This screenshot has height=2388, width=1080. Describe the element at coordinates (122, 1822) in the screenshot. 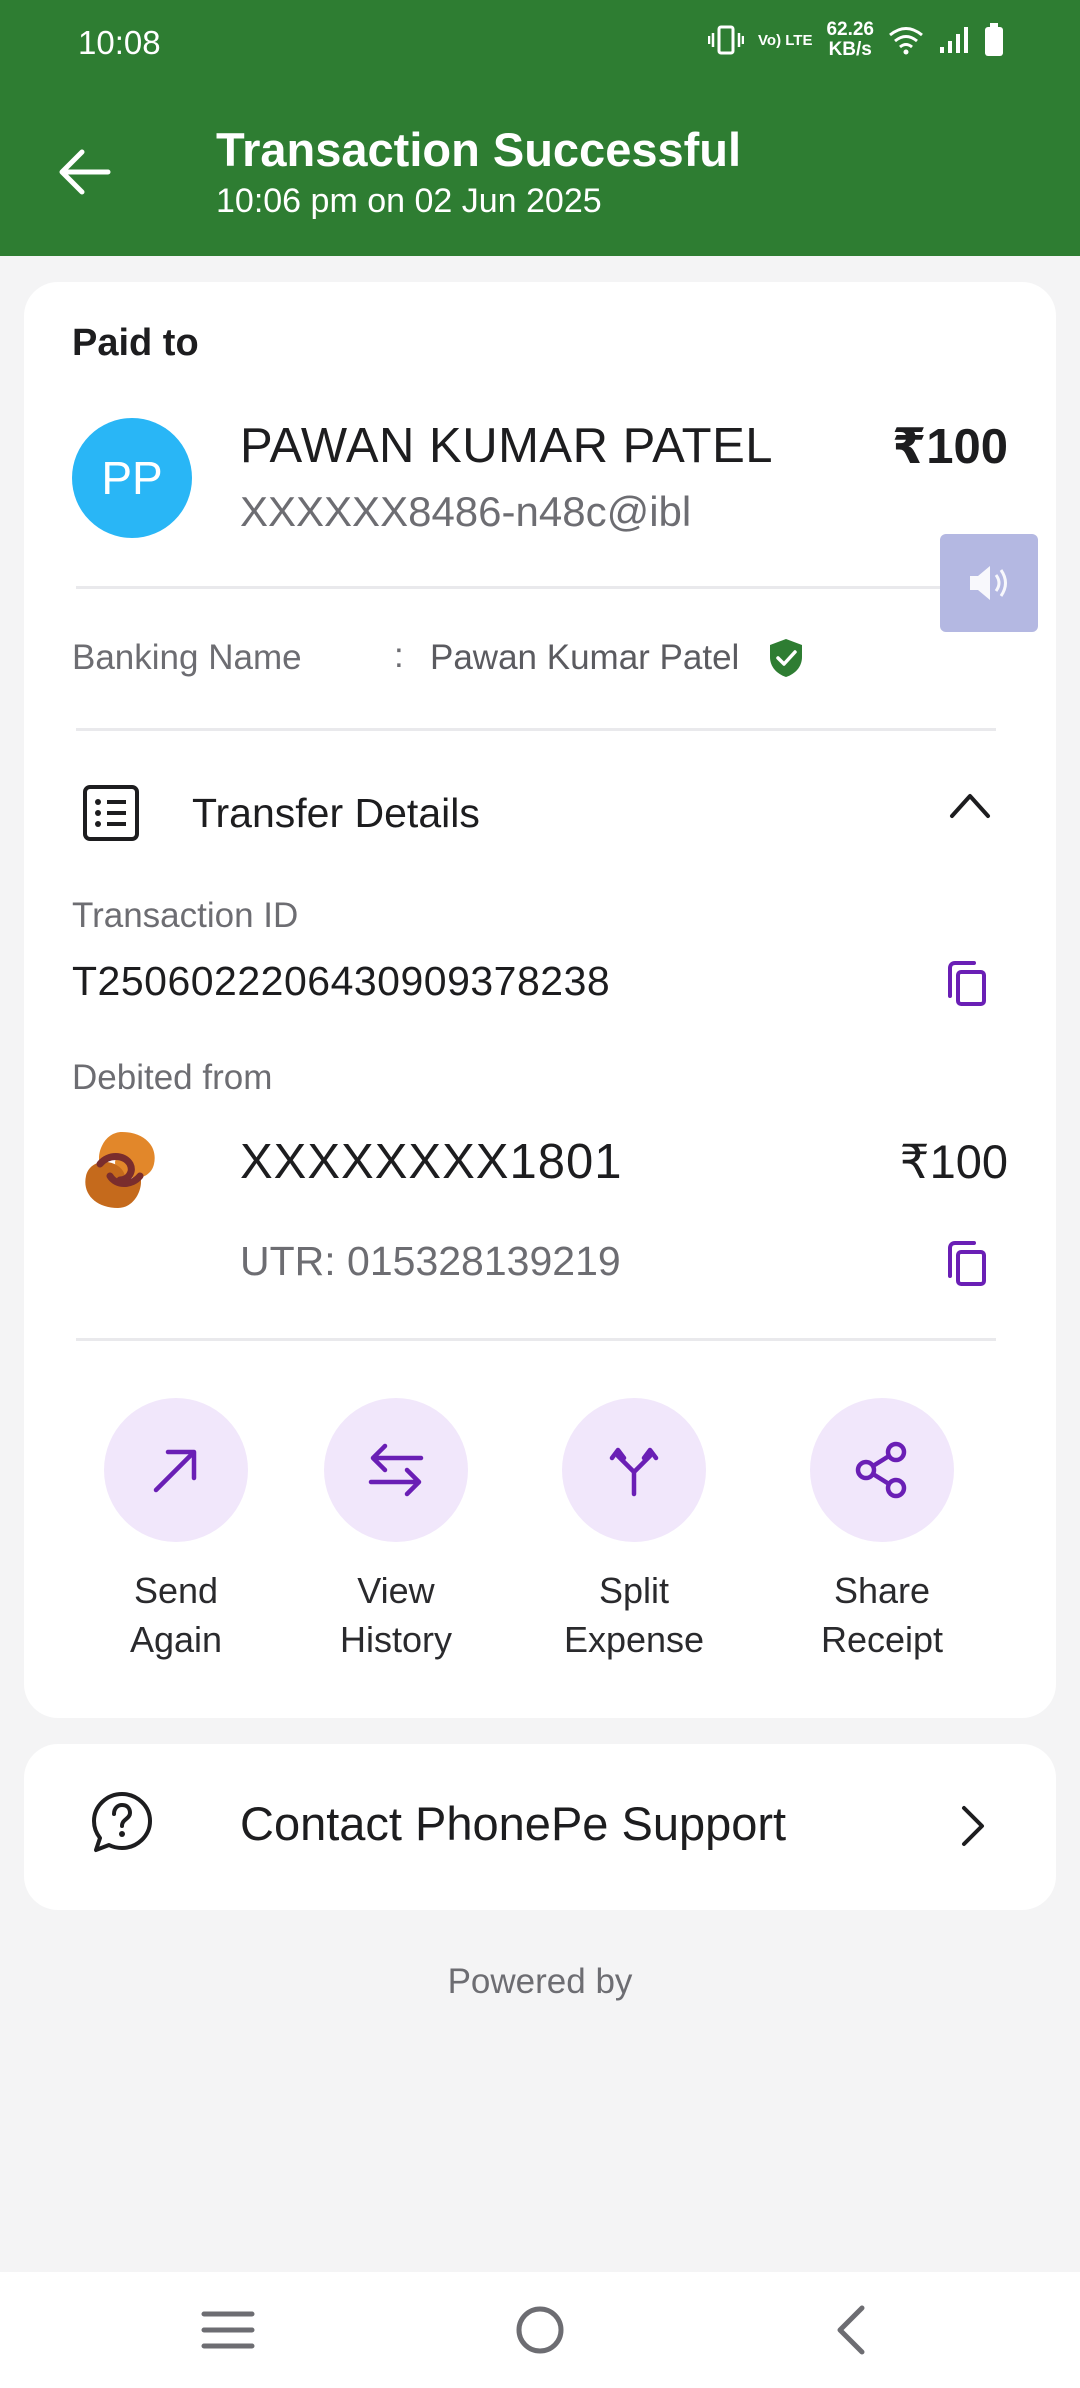

I see `help-chat-icon` at that location.